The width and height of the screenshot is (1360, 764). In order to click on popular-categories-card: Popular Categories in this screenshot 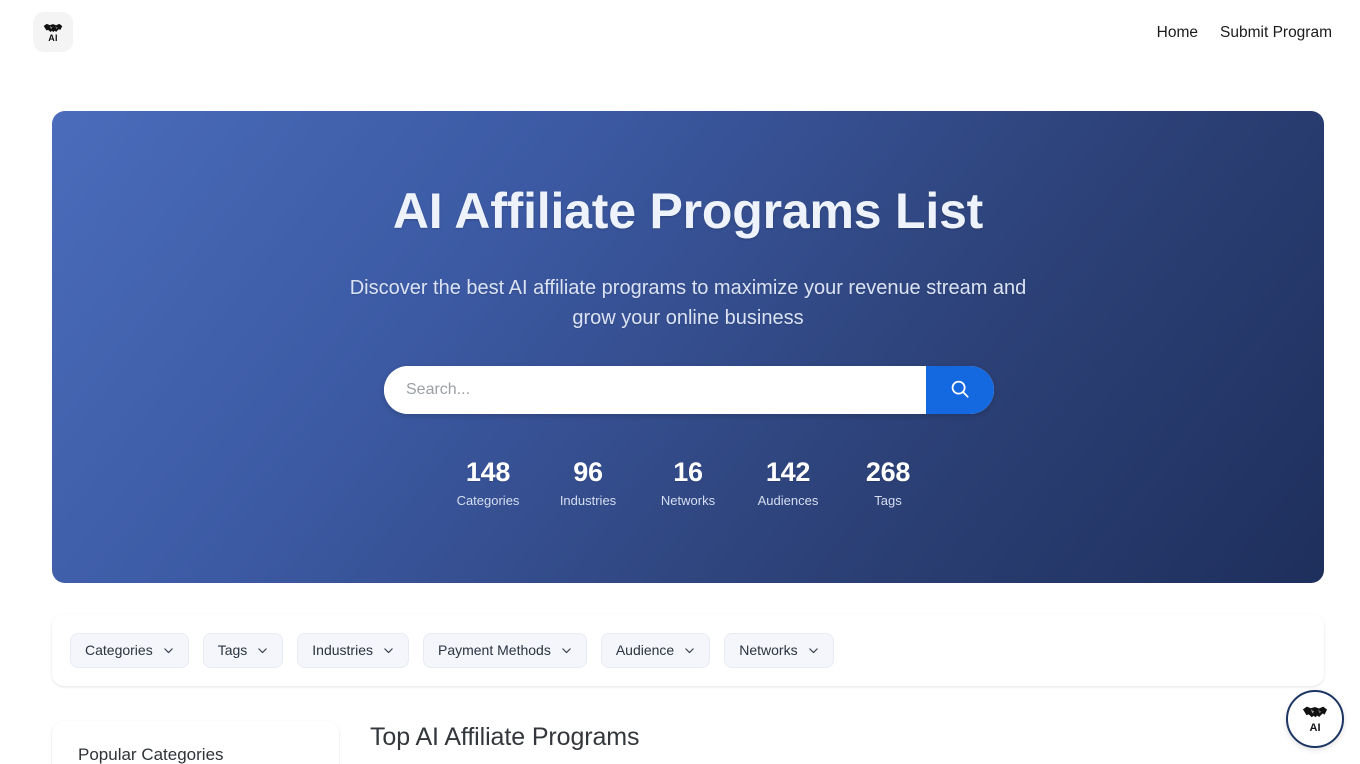, I will do `click(195, 742)`.